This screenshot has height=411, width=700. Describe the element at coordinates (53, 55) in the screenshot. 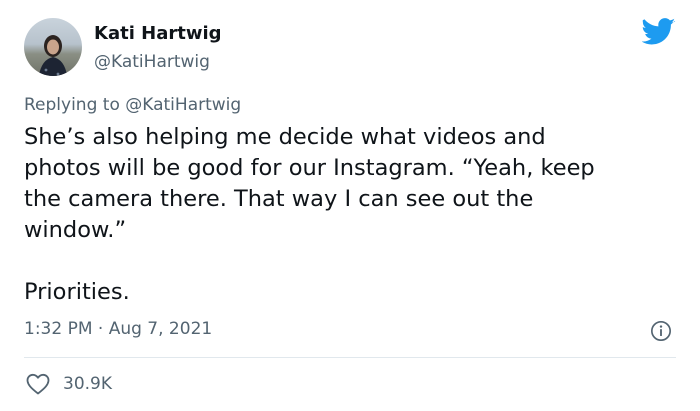

I see `avatar-person-image` at that location.